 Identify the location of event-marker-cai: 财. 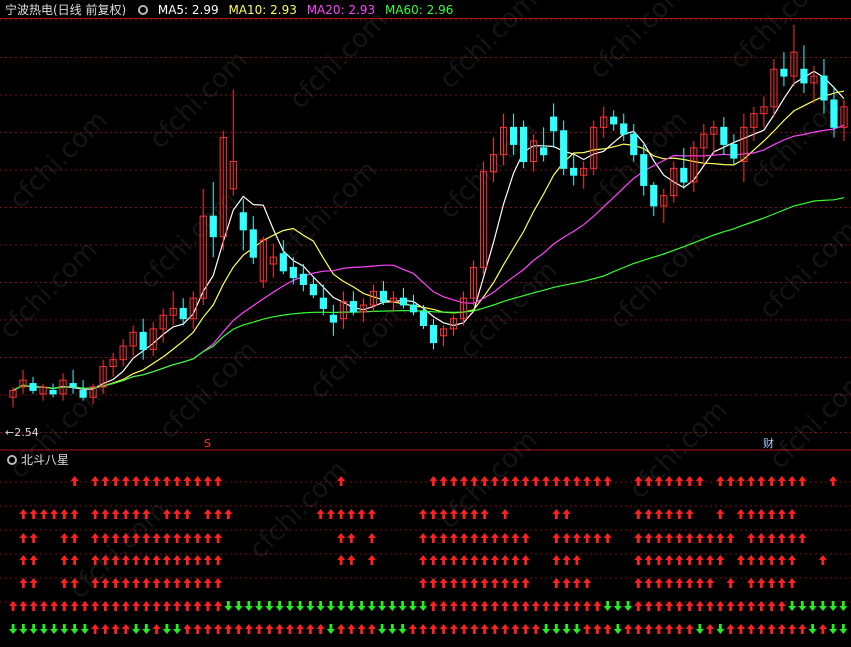
(768, 443).